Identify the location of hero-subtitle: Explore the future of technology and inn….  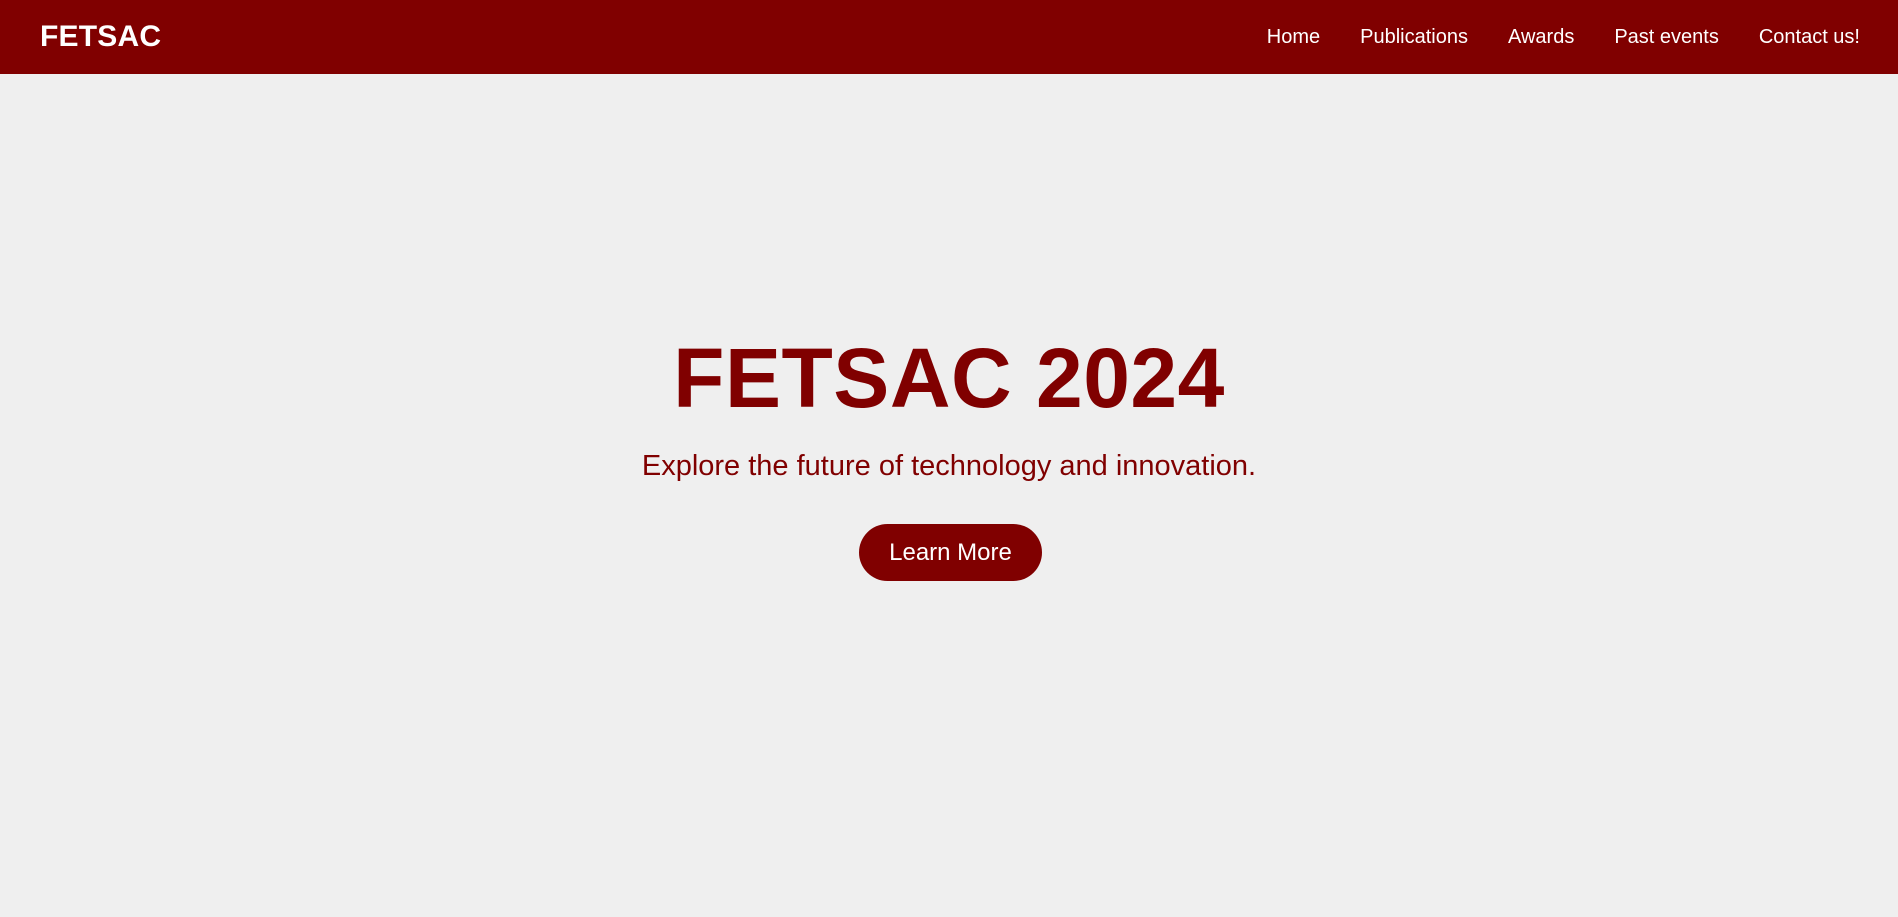
(949, 466).